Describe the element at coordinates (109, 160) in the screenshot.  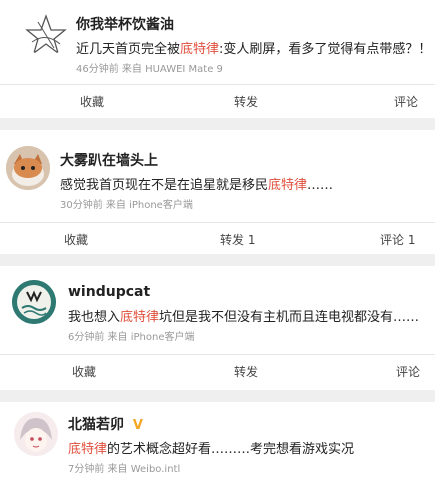
I see `username: 大雾趴在墙头上` at that location.